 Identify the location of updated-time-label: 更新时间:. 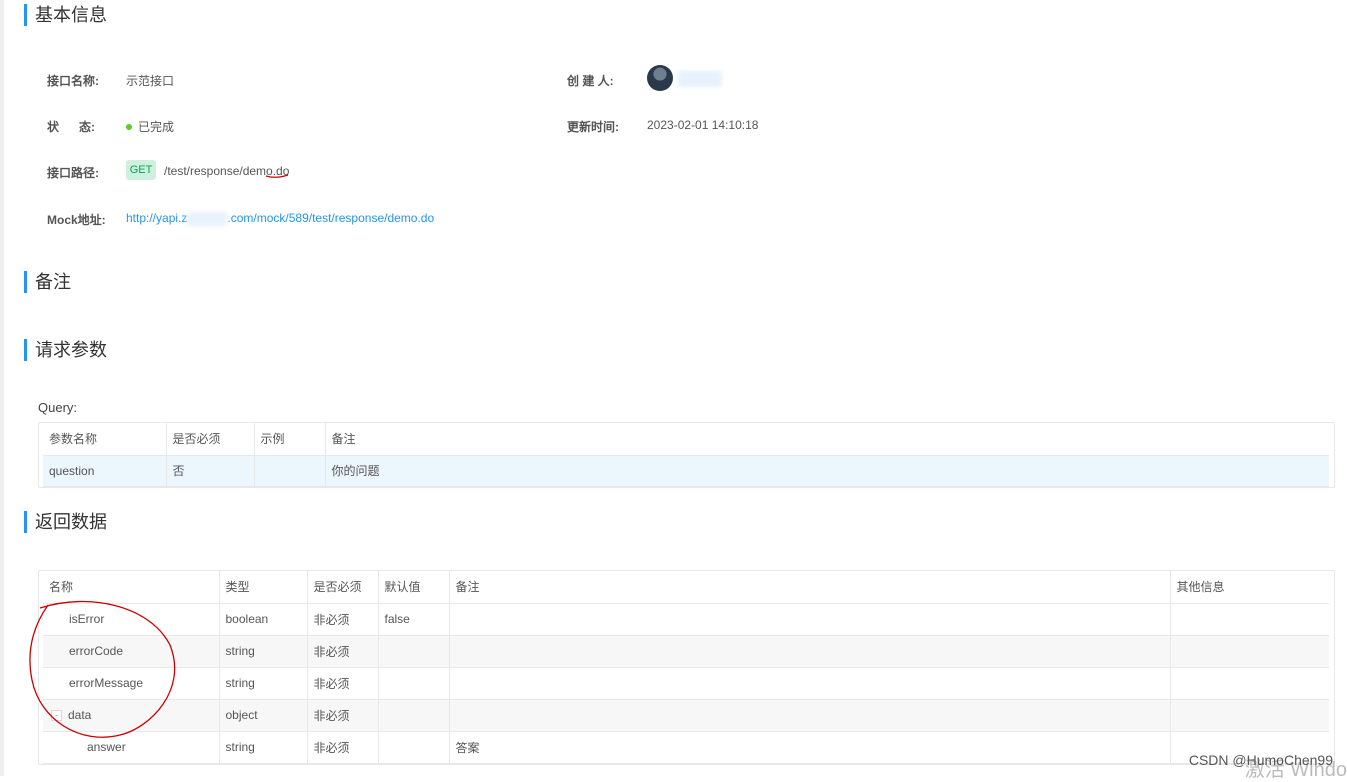
(593, 127).